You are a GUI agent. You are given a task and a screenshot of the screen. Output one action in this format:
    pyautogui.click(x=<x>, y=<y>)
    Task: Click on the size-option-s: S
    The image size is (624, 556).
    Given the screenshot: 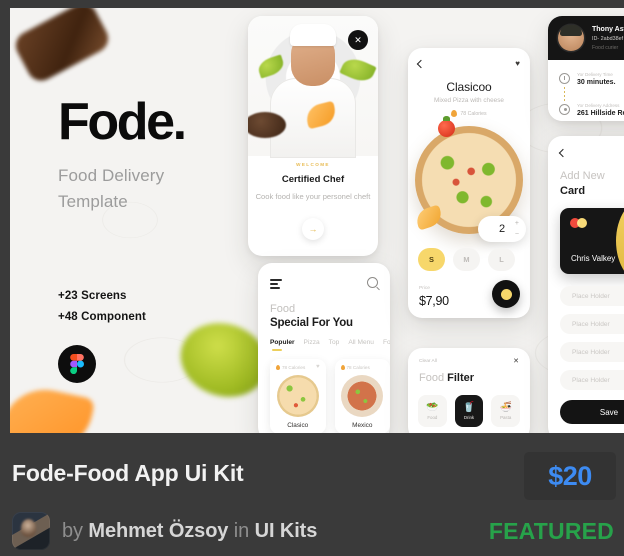 What is the action you would take?
    pyautogui.click(x=431, y=259)
    